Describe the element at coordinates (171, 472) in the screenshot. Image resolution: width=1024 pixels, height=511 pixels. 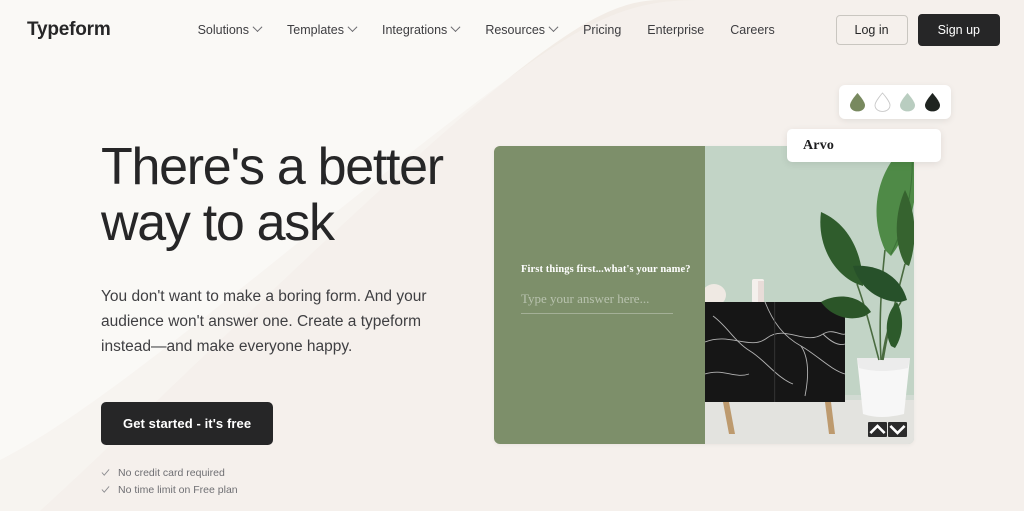
I see `perk-label: No credit card required` at that location.